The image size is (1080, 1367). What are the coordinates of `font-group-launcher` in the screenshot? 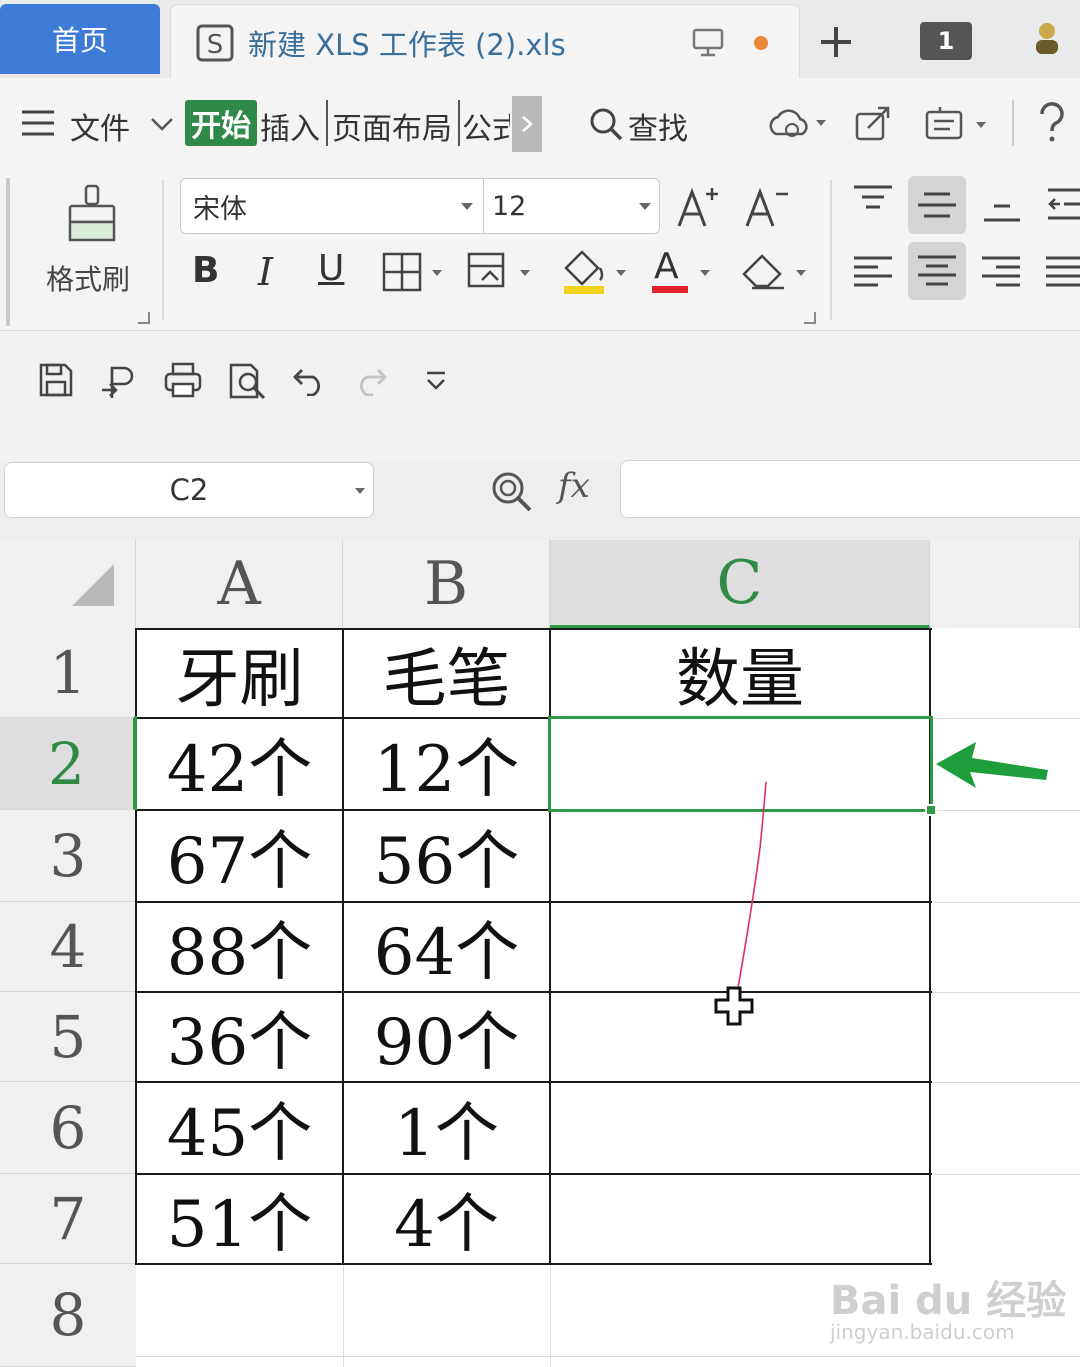 It's located at (810, 318).